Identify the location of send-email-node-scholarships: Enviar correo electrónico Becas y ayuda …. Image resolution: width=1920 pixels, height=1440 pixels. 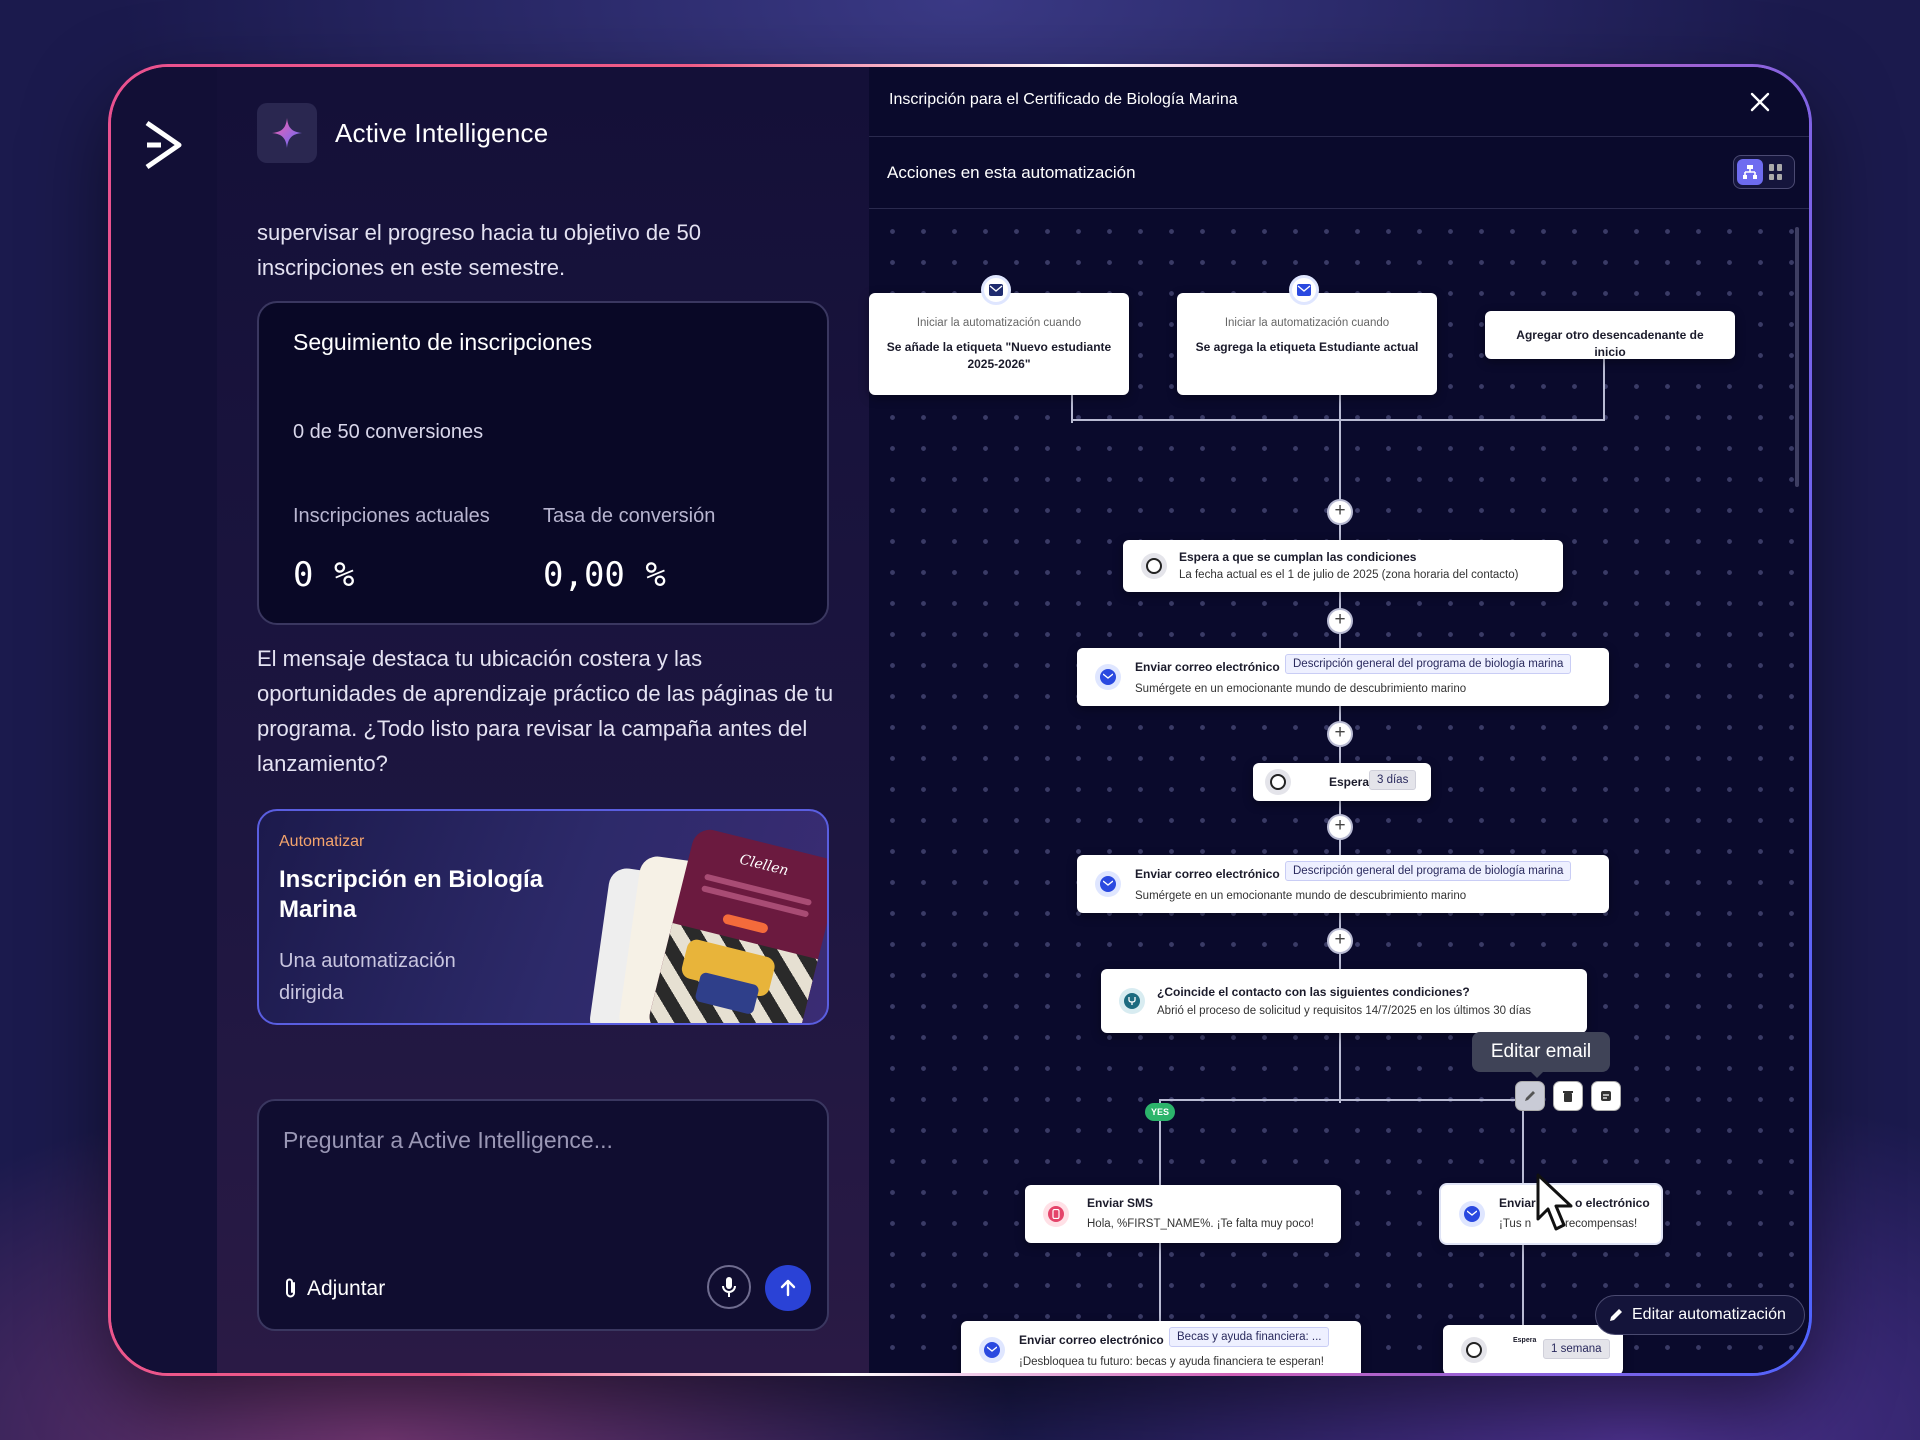
(1161, 1347).